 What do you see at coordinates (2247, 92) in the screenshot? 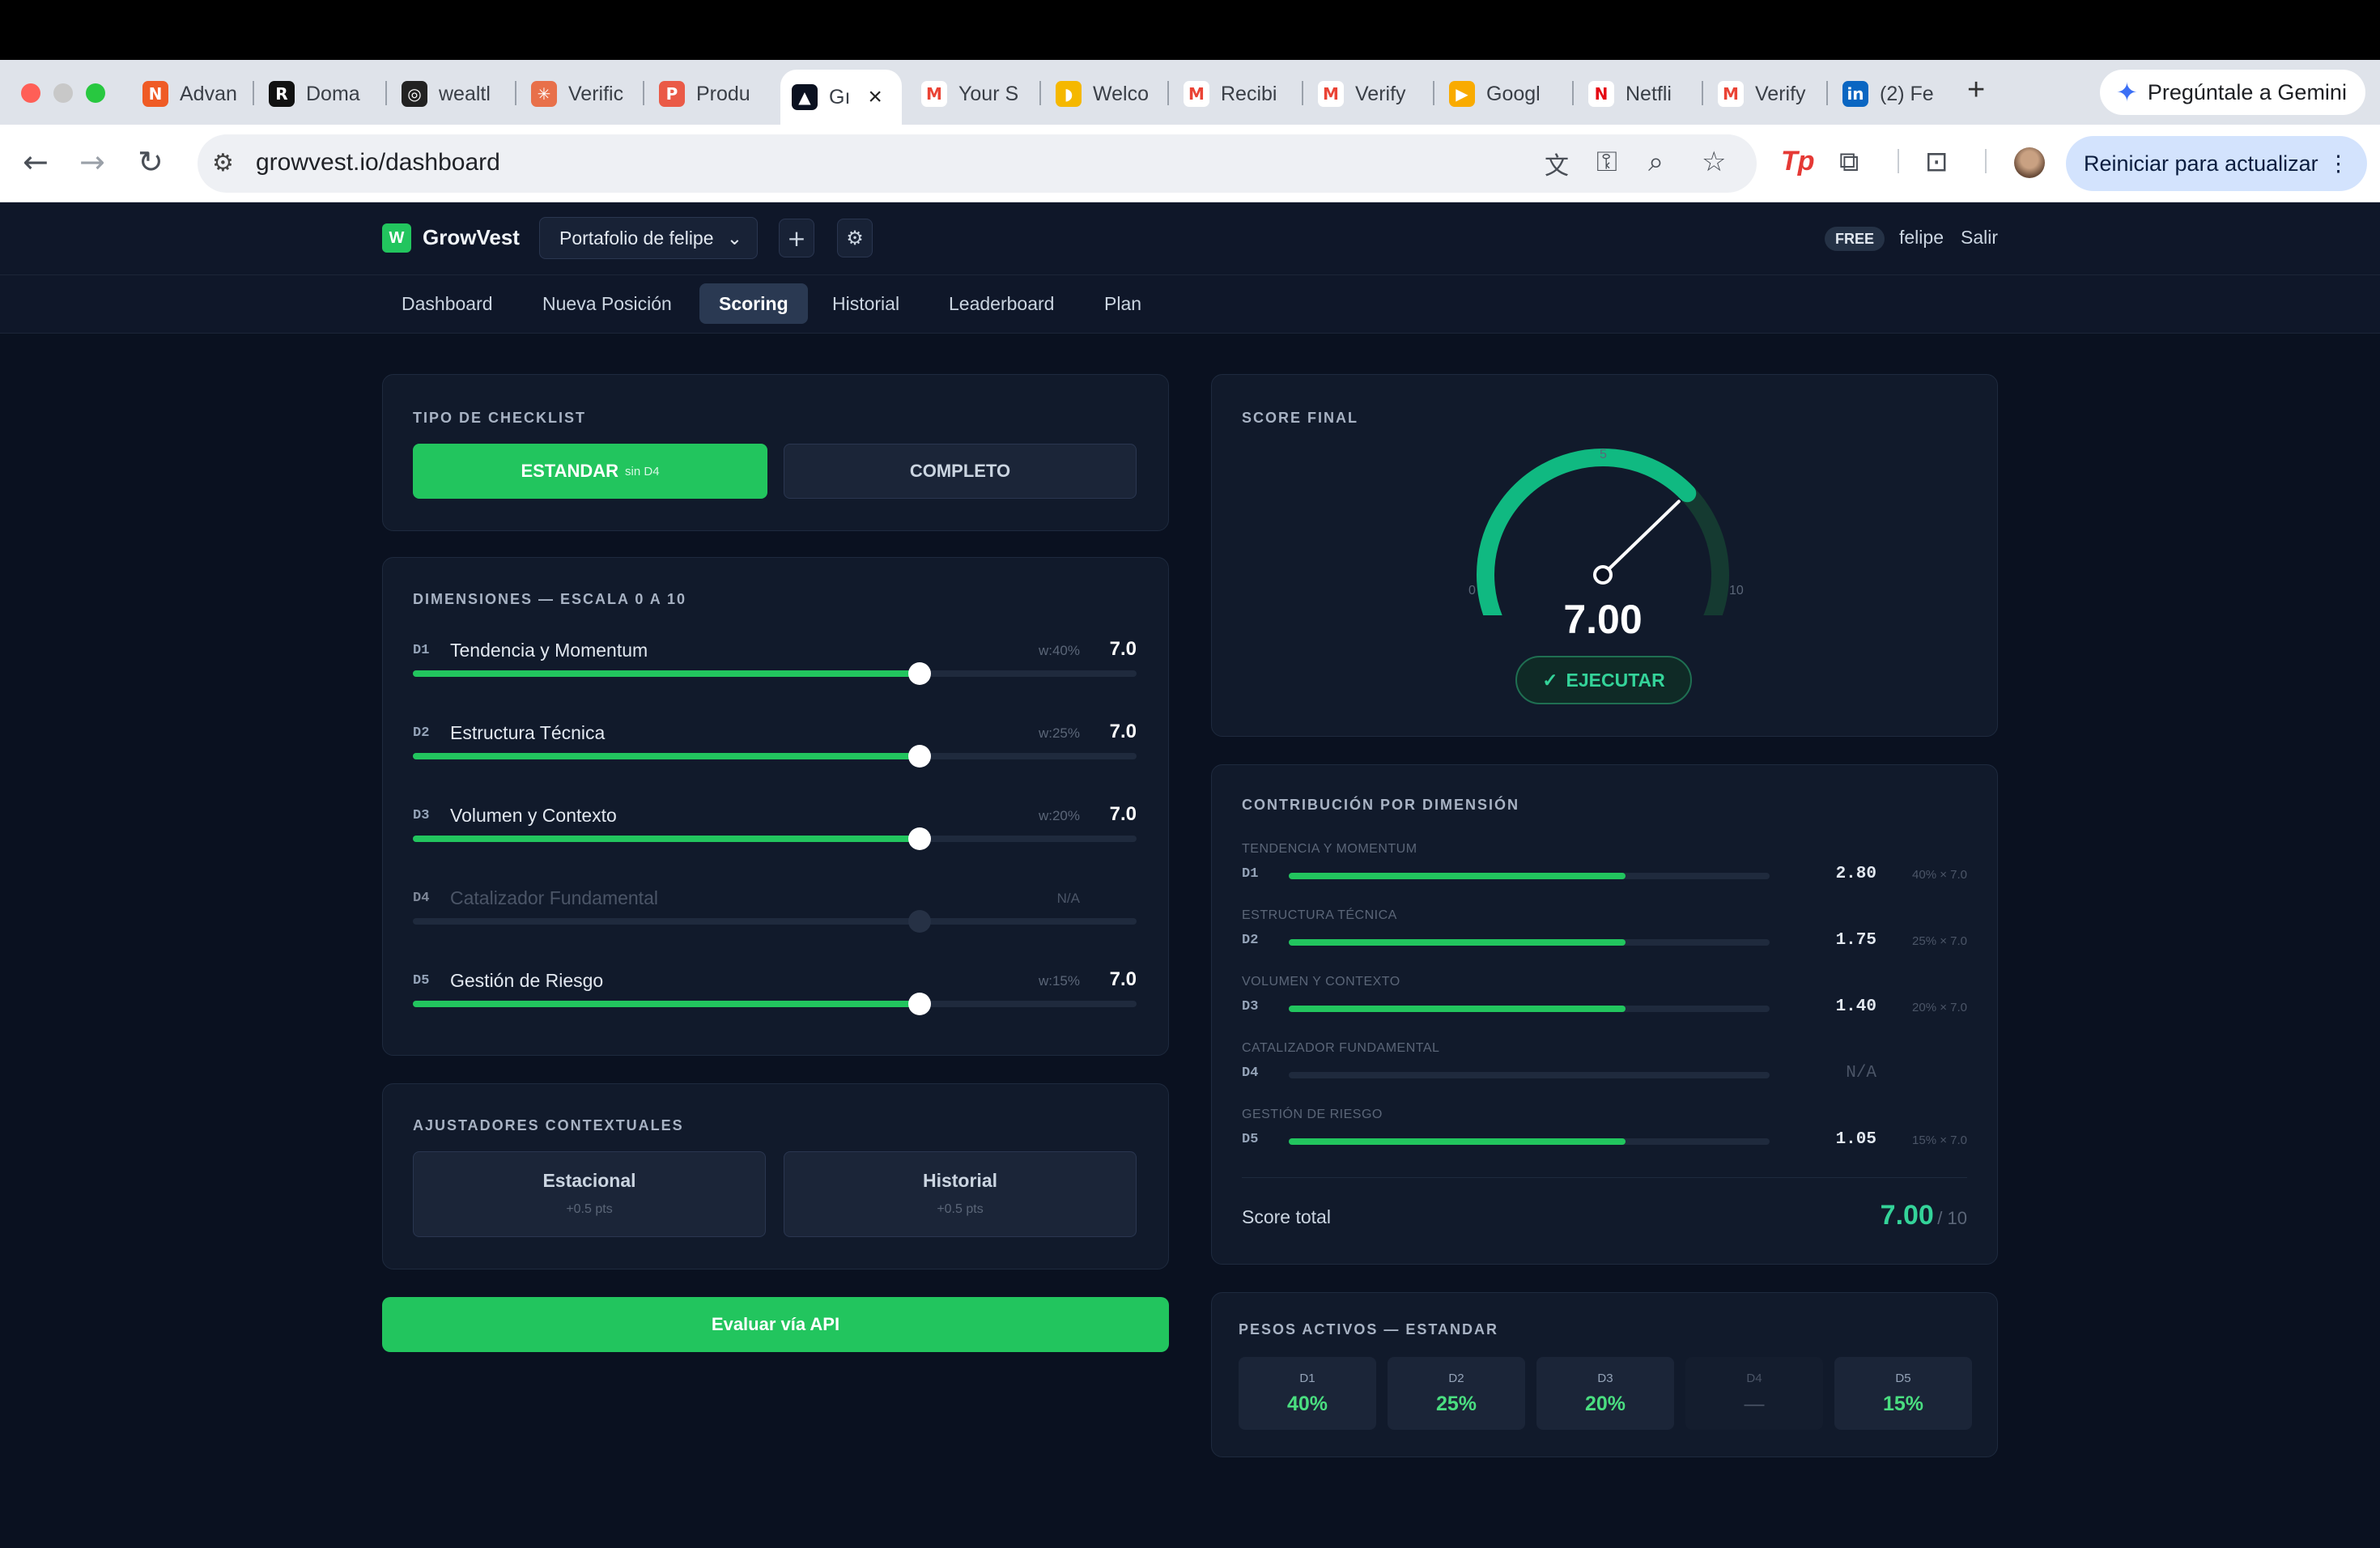
I see `gemini-label: Pregúntale a Gemini` at bounding box center [2247, 92].